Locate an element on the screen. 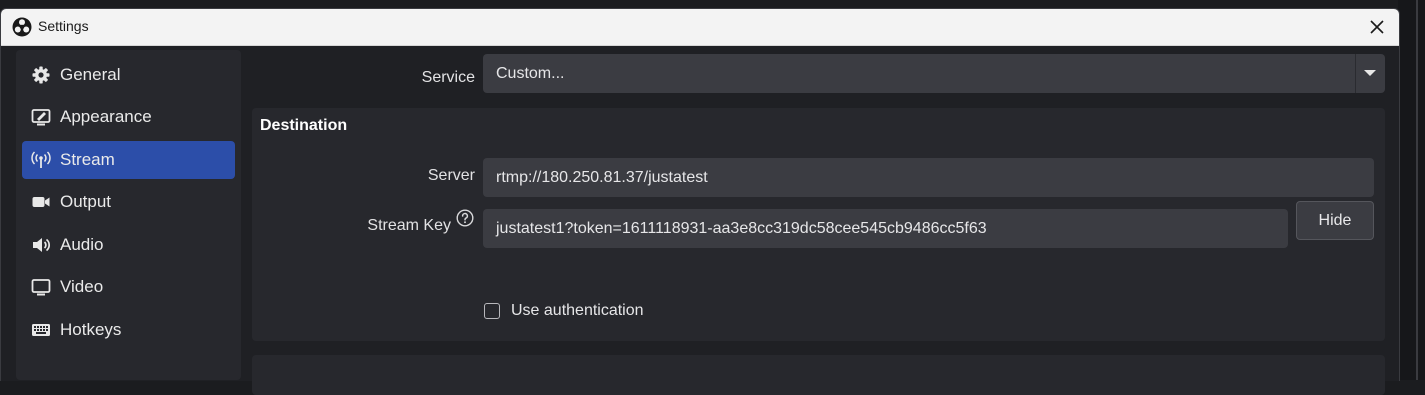  help-icon is located at coordinates (465, 218).